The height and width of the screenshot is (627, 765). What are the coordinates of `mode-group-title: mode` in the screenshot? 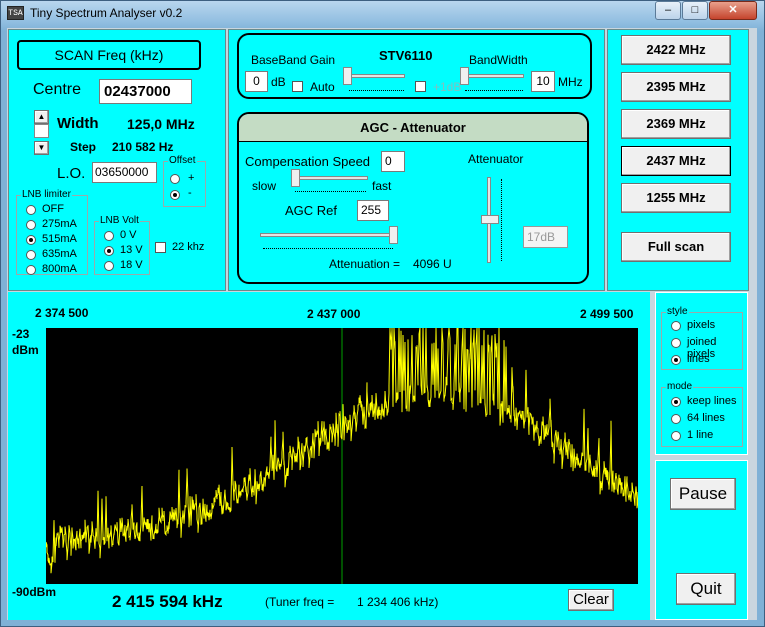 It's located at (680, 386).